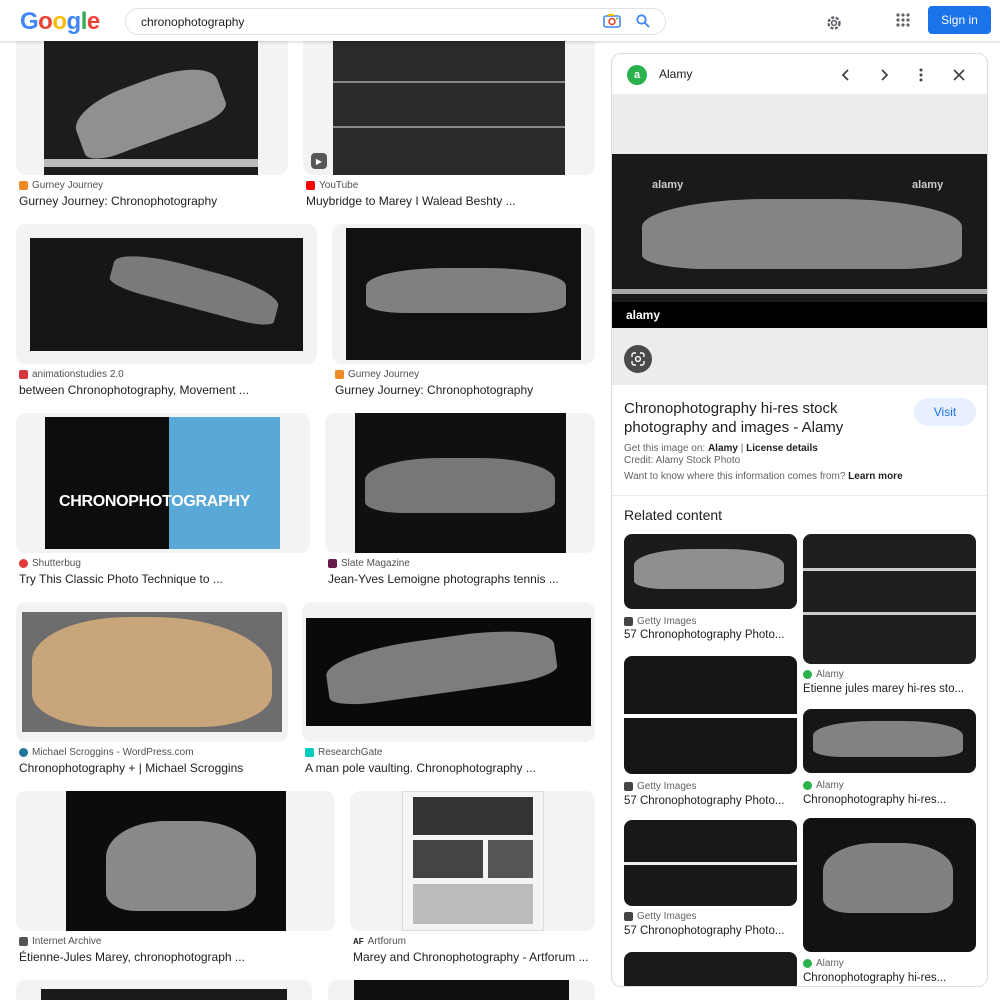 This screenshot has width=1000, height=1000. Describe the element at coordinates (56, 563) in the screenshot. I see `source-label: Shutterbug` at that location.